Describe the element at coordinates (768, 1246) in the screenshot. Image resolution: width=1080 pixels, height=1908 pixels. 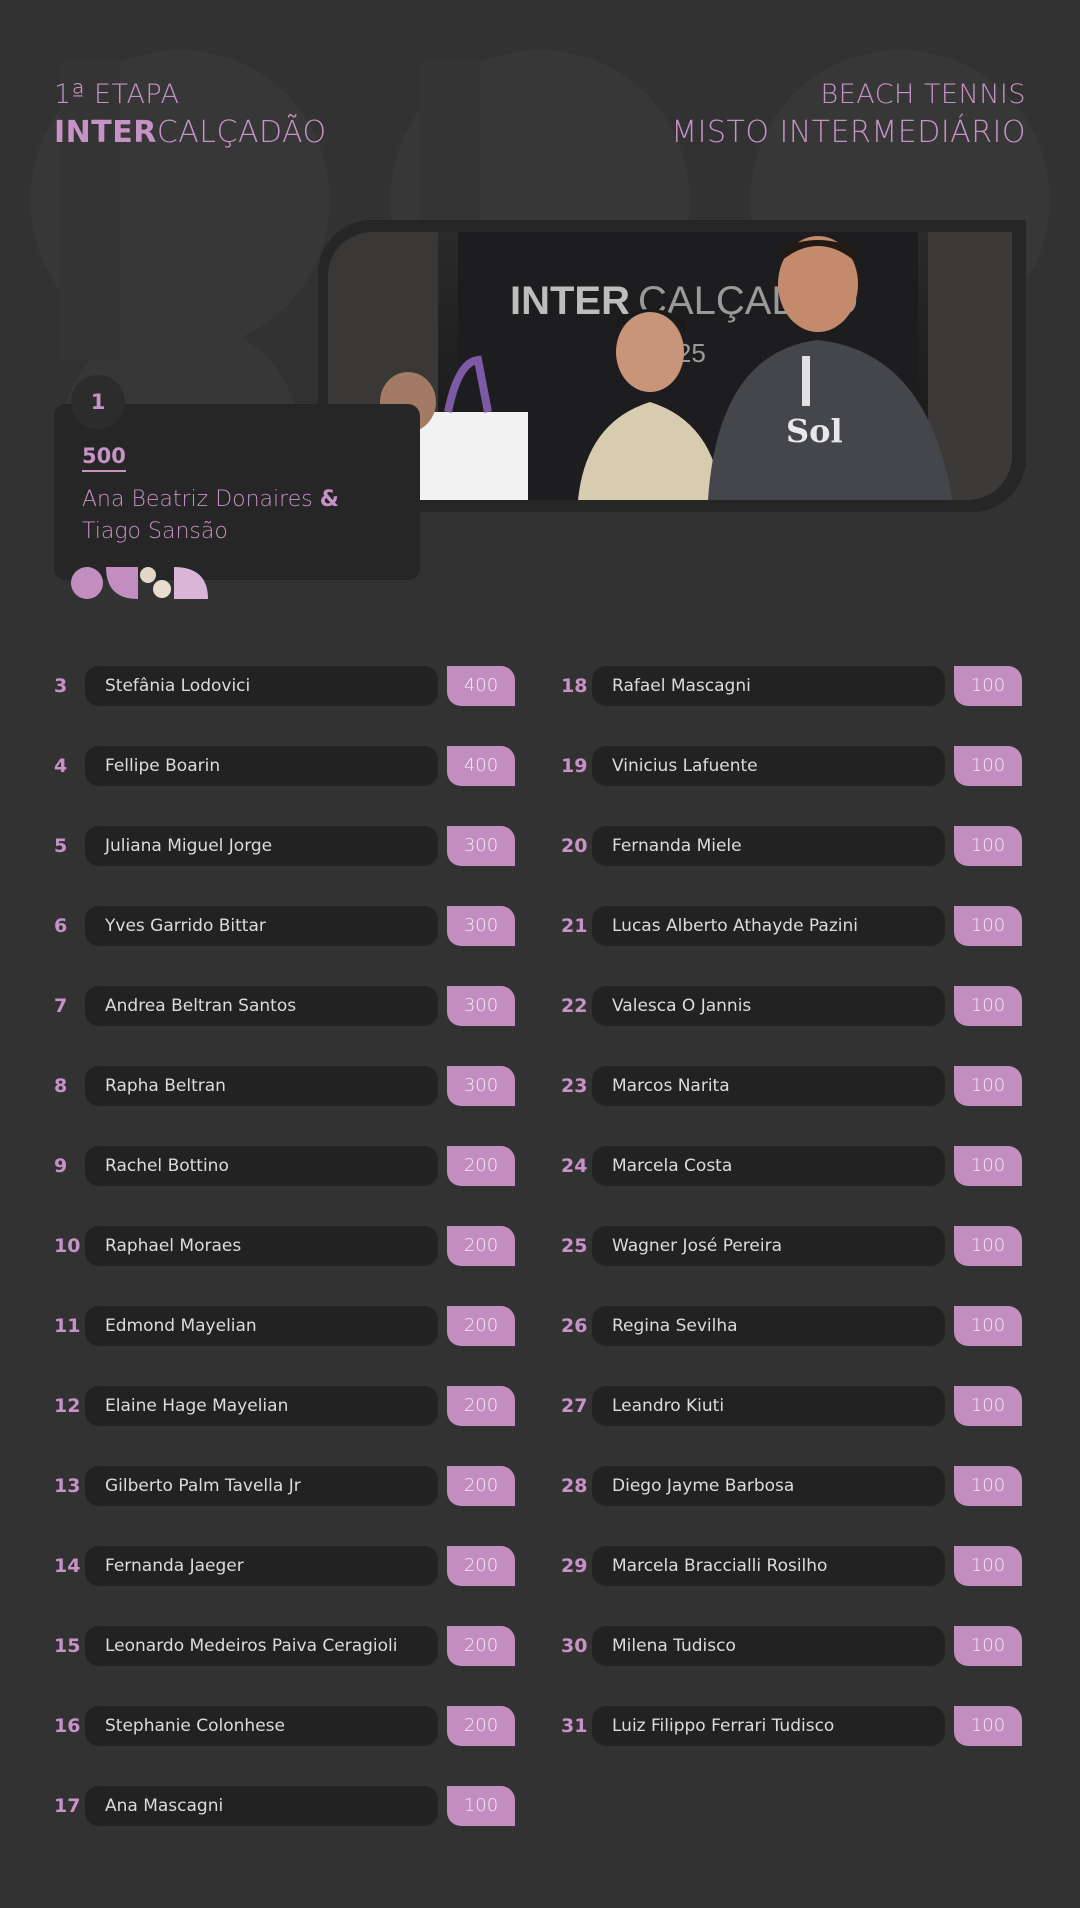
I see `player-name: Wagner José Pereira` at that location.